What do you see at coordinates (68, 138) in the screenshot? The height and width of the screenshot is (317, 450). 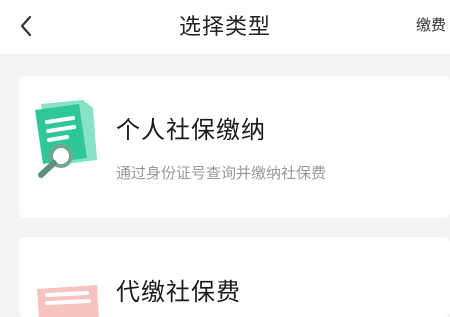 I see `document-search-icon` at bounding box center [68, 138].